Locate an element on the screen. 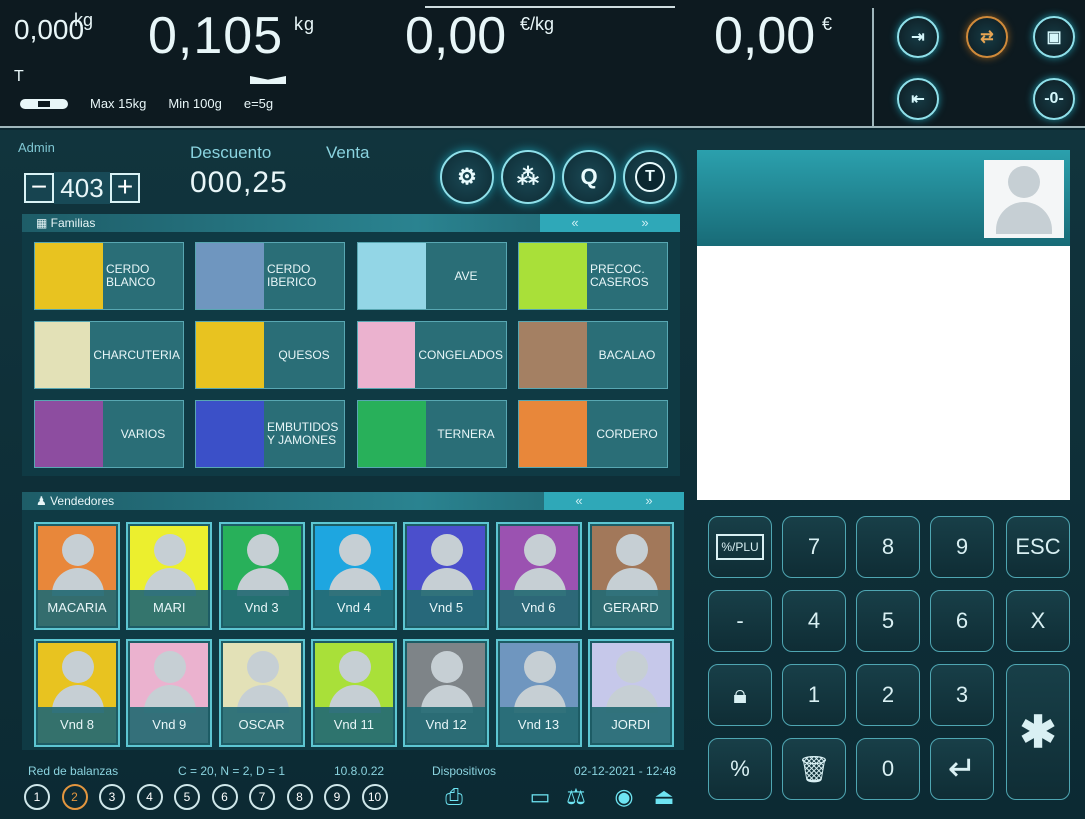  asterisk-icon: ✱ is located at coordinates (1038, 732).